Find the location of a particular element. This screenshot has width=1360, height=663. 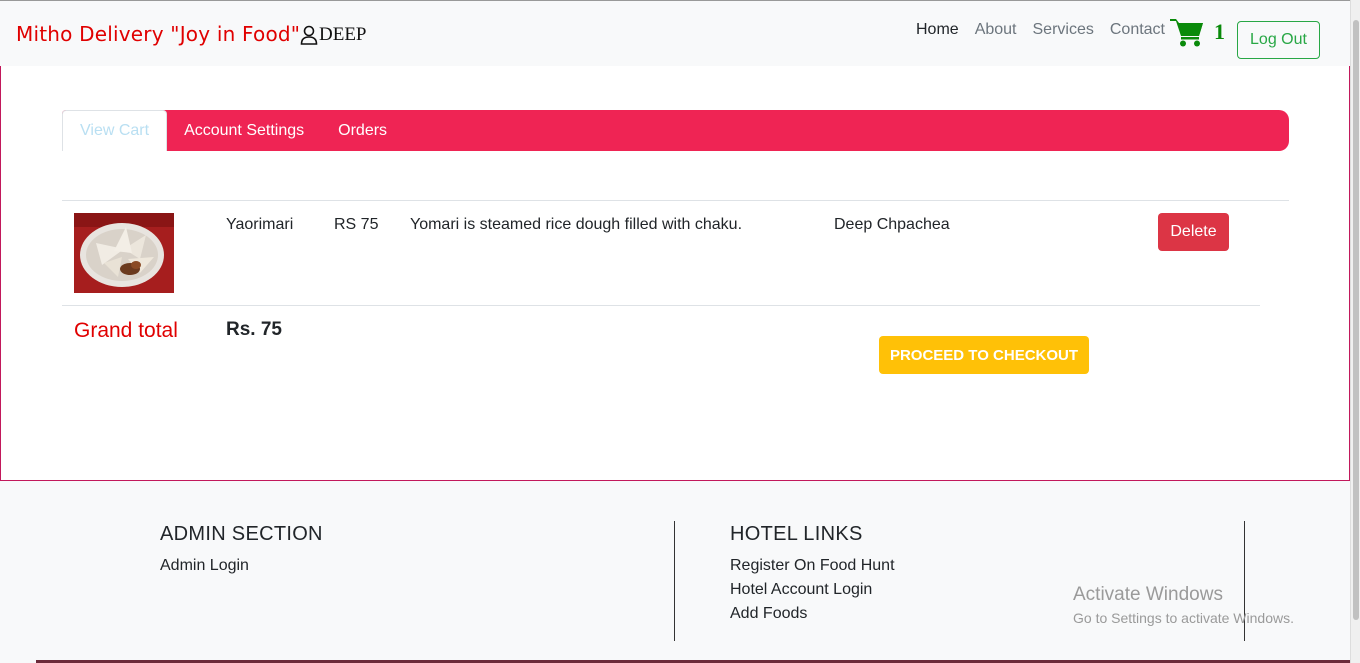

item-name: Yaorimari is located at coordinates (260, 224).